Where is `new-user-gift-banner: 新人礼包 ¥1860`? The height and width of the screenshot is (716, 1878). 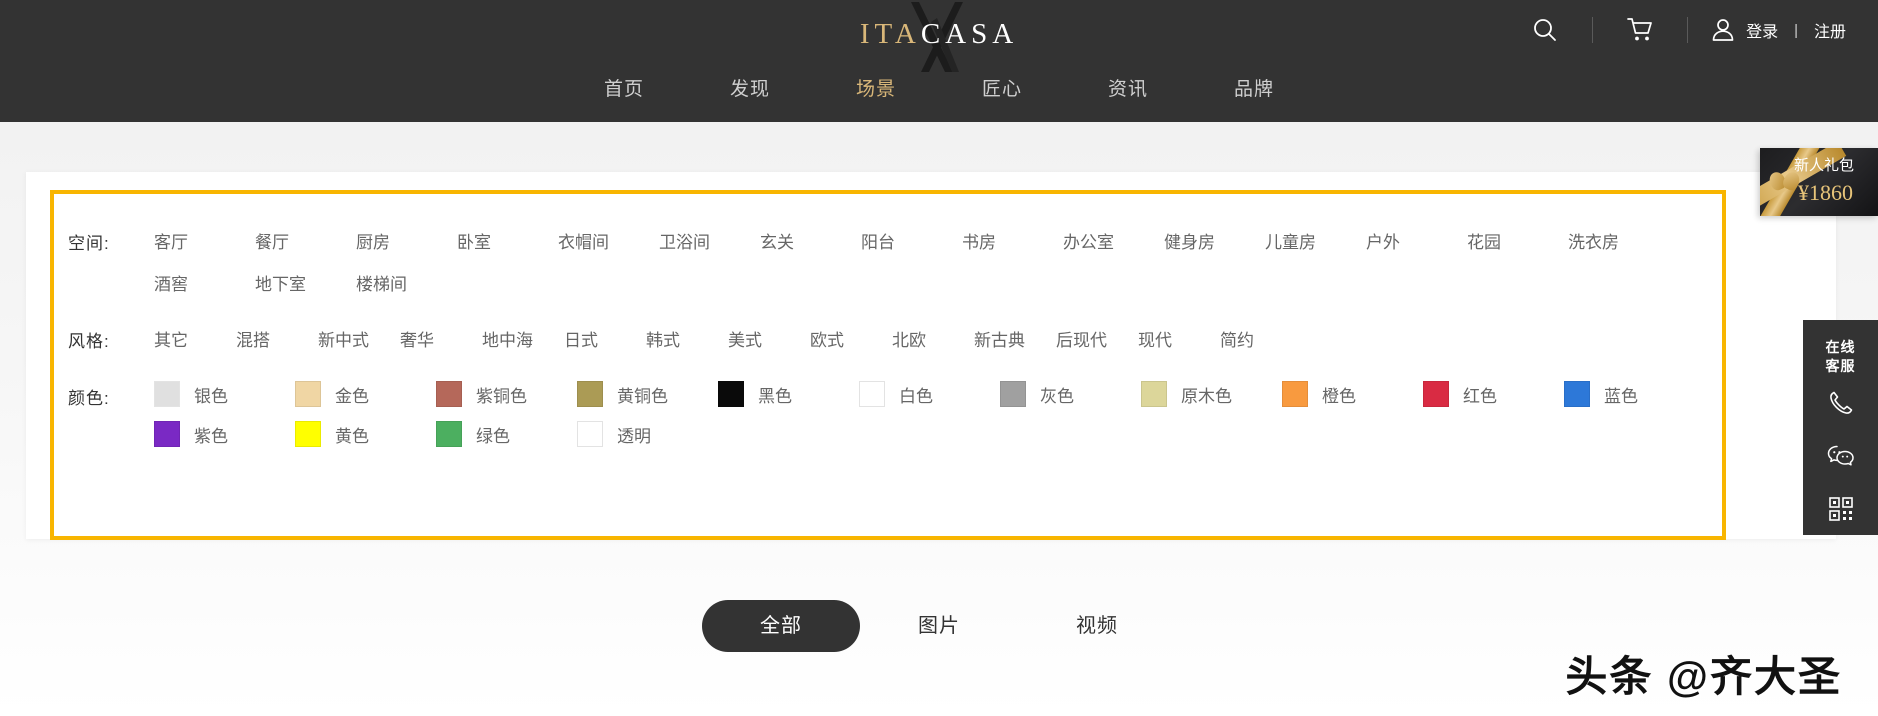
new-user-gift-banner: 新人礼包 ¥1860 is located at coordinates (1819, 182).